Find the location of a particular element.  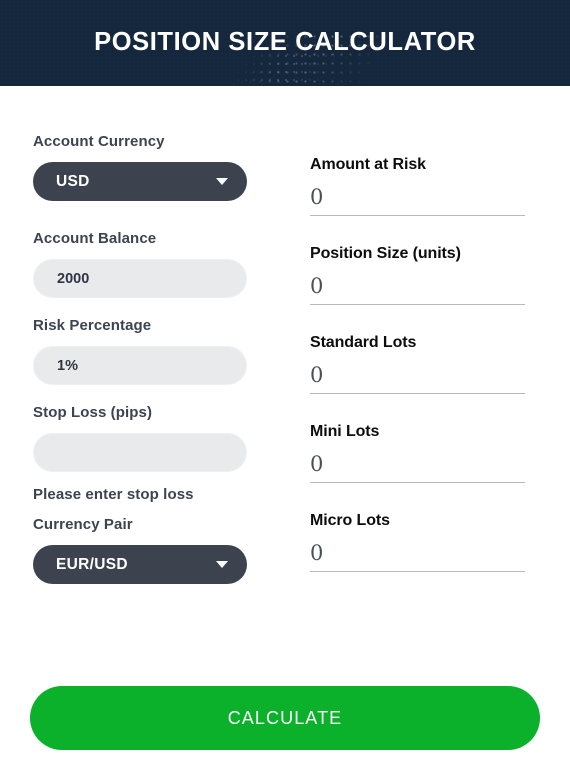

field-account-balance: Account Balance 2000 is located at coordinates (171, 264).